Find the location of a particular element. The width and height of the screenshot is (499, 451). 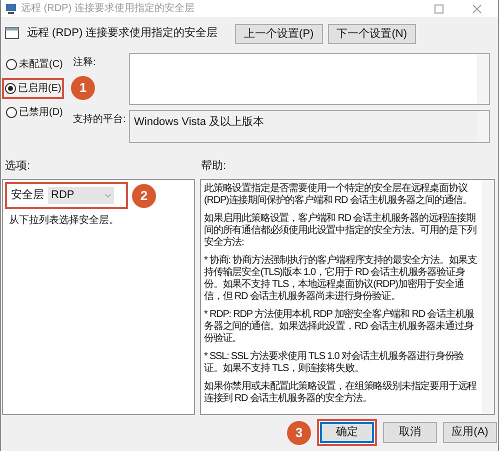

nav-button: 上一个设置(P) is located at coordinates (279, 34).